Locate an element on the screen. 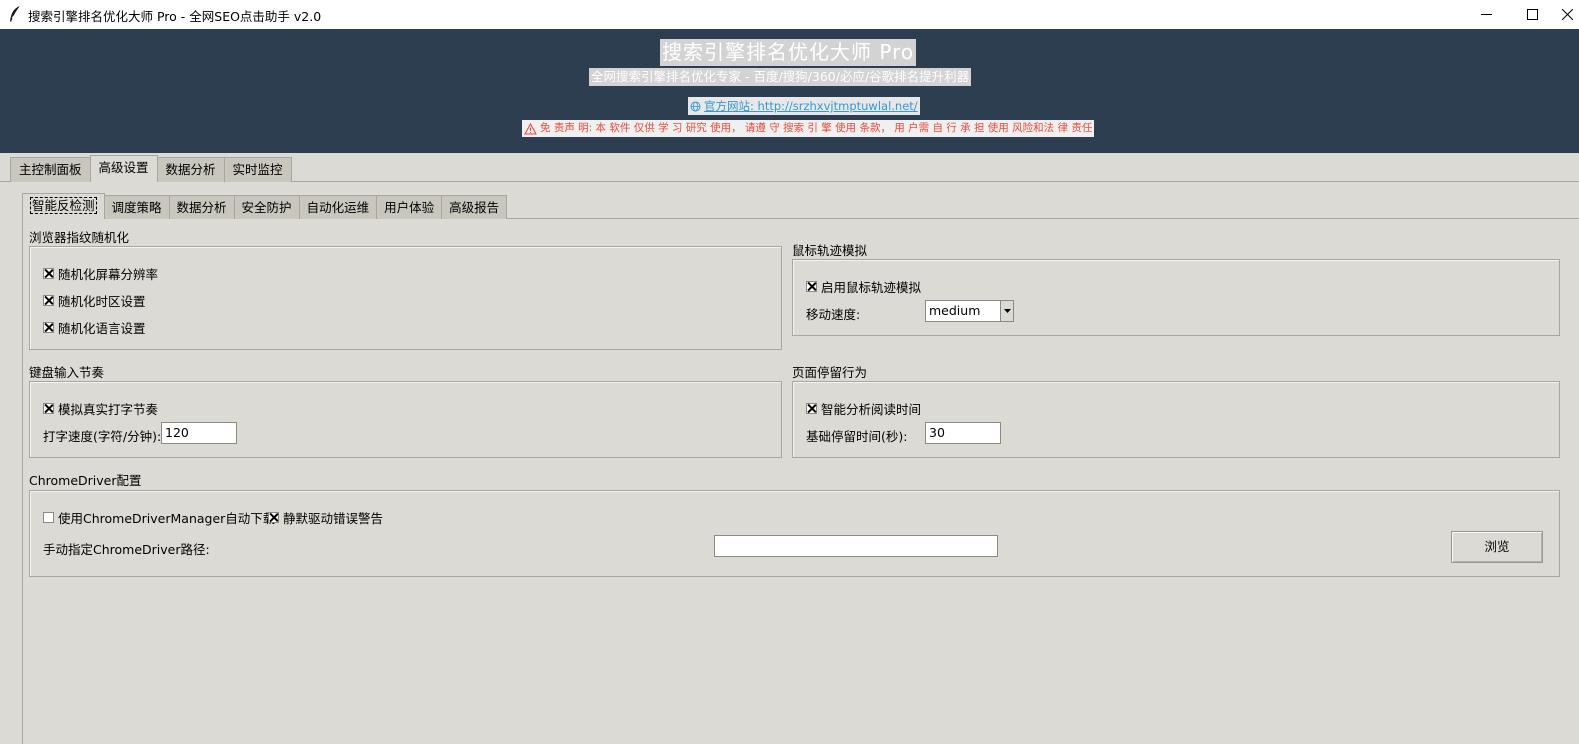  chromedriver-path-label: 手动指定ChromeDriver路径: is located at coordinates (126, 549).